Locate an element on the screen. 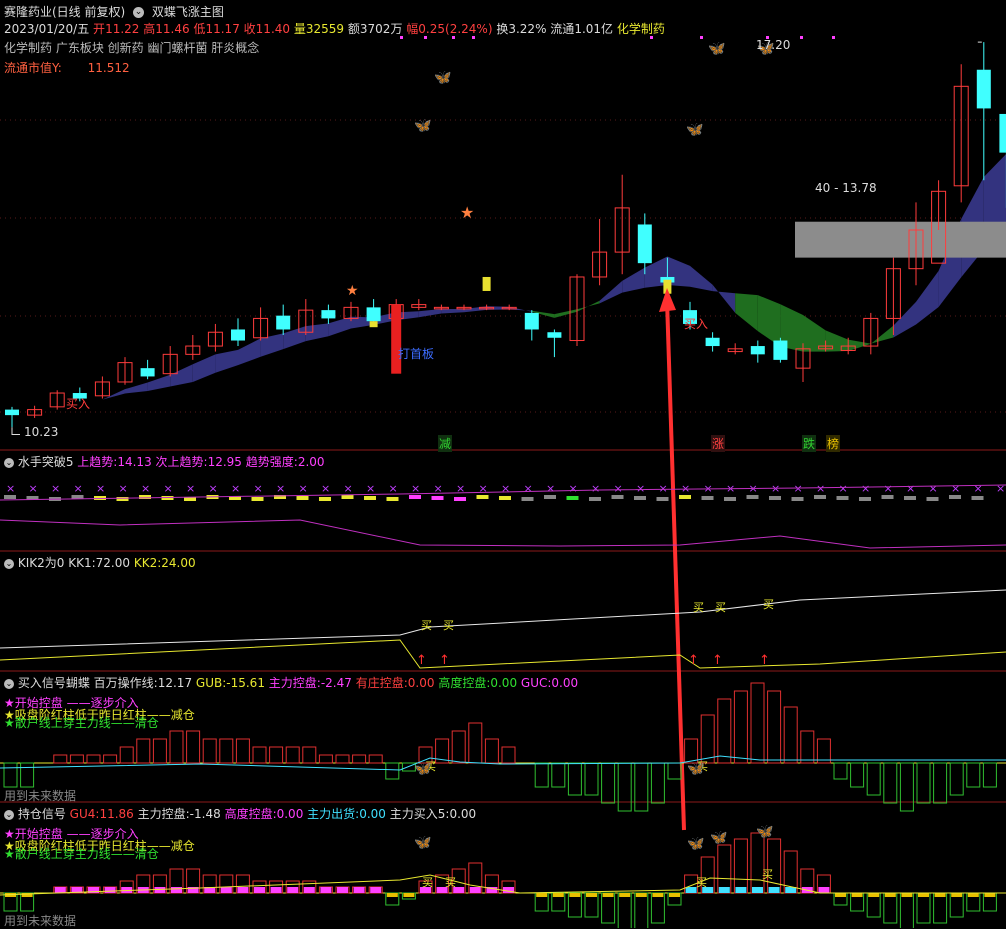 This screenshot has width=1006, height=929. p1-label-0: 上趋势: is located at coordinates (97, 462).